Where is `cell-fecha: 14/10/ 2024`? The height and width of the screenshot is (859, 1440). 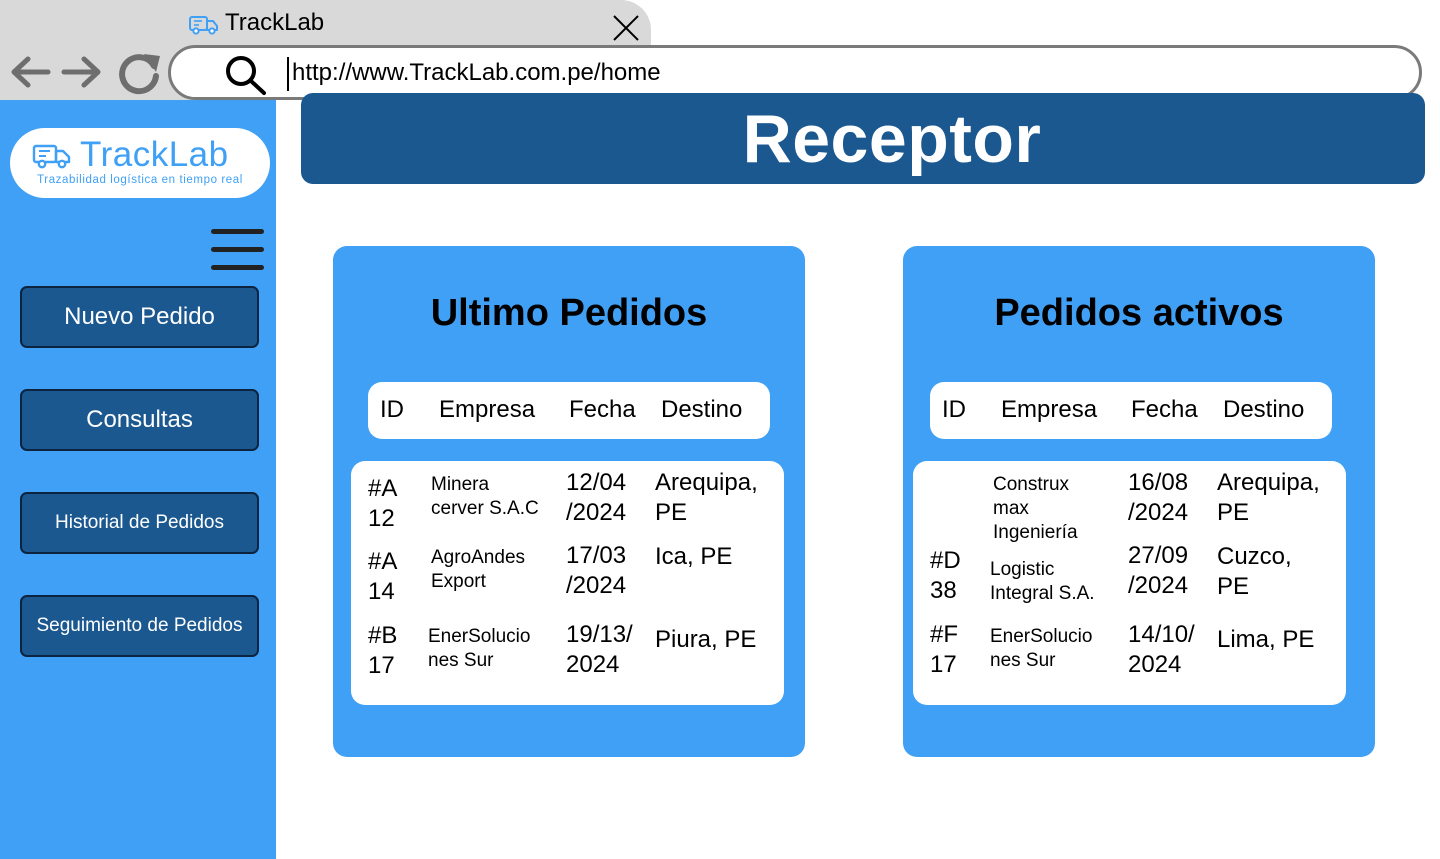
cell-fecha: 14/10/ 2024 is located at coordinates (1161, 649).